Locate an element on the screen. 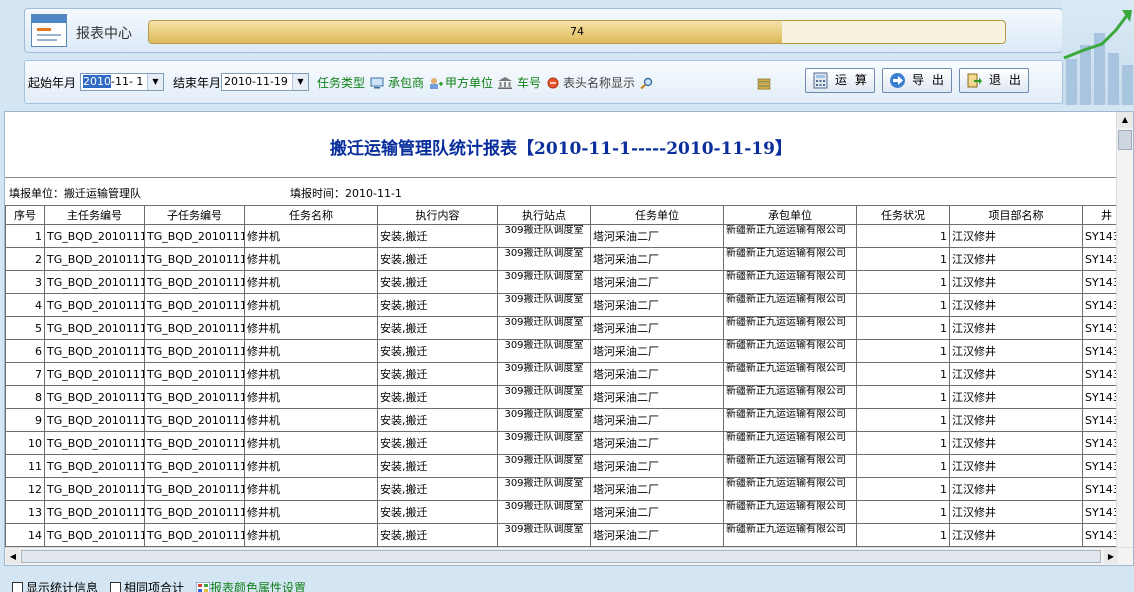 This screenshot has width=1134, height=592. cell-no: 13 is located at coordinates (25, 512).